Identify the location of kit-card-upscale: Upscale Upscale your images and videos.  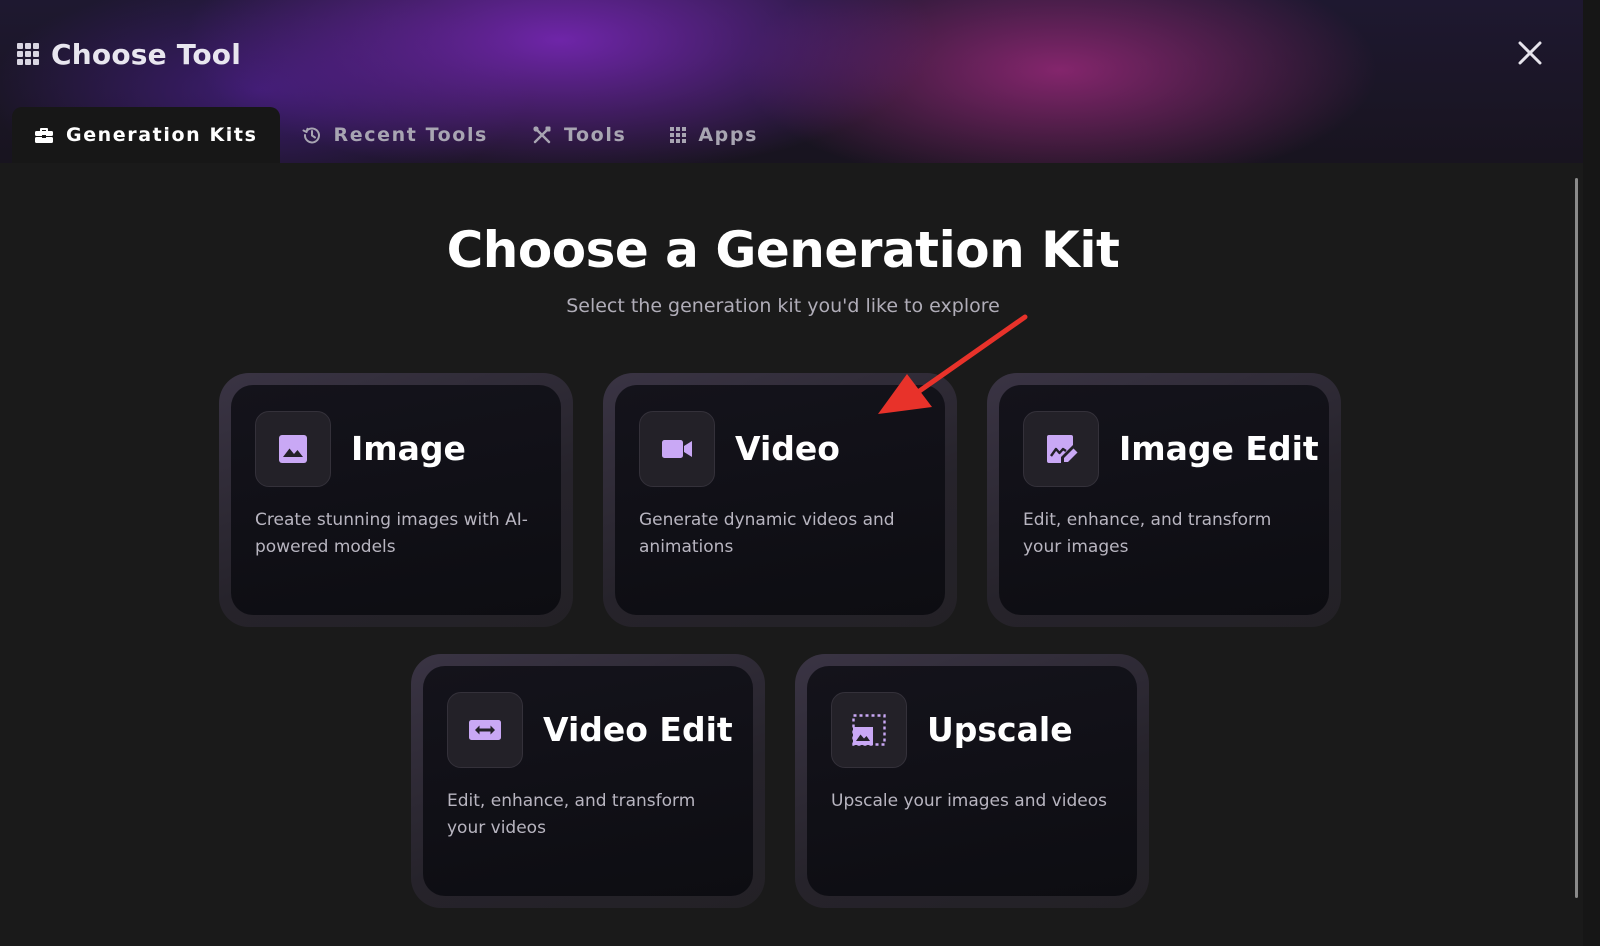
(972, 781).